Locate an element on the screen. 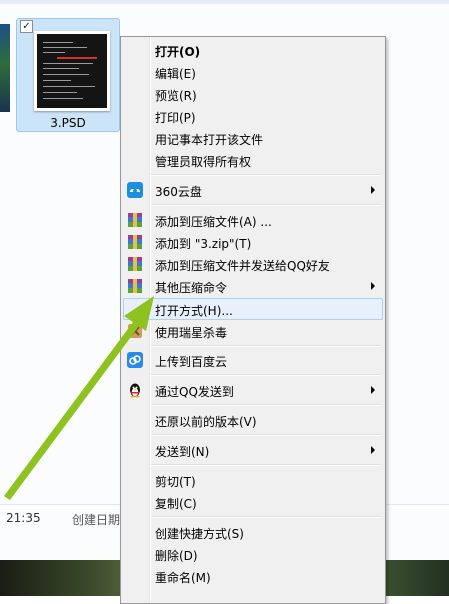 The width and height of the screenshot is (449, 604). annotation-arrow-shaft is located at coordinates (74, 407).